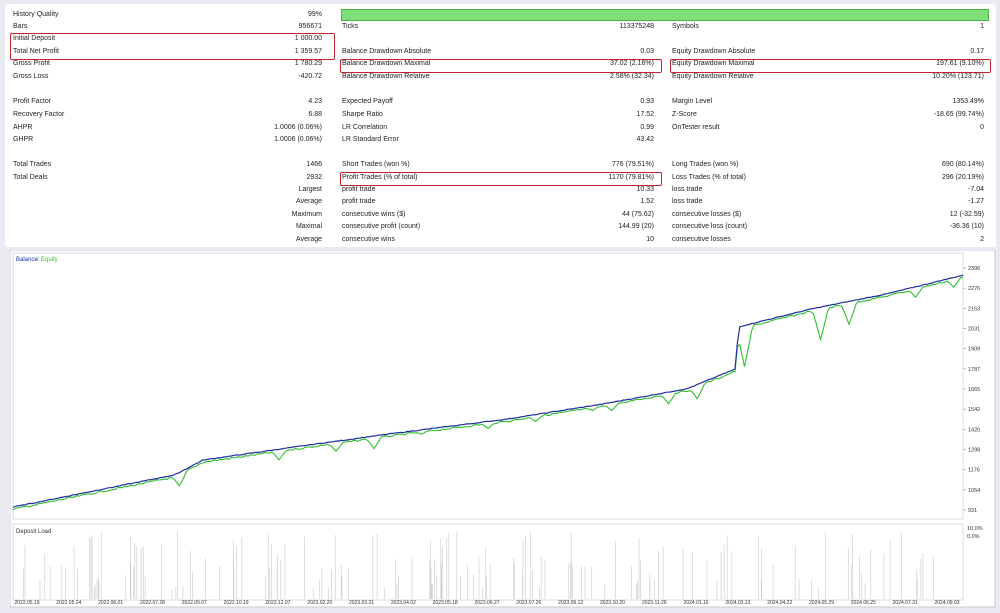  What do you see at coordinates (236, 603) in the screenshot?
I see `x-tick-label: 2022.10.19` at bounding box center [236, 603].